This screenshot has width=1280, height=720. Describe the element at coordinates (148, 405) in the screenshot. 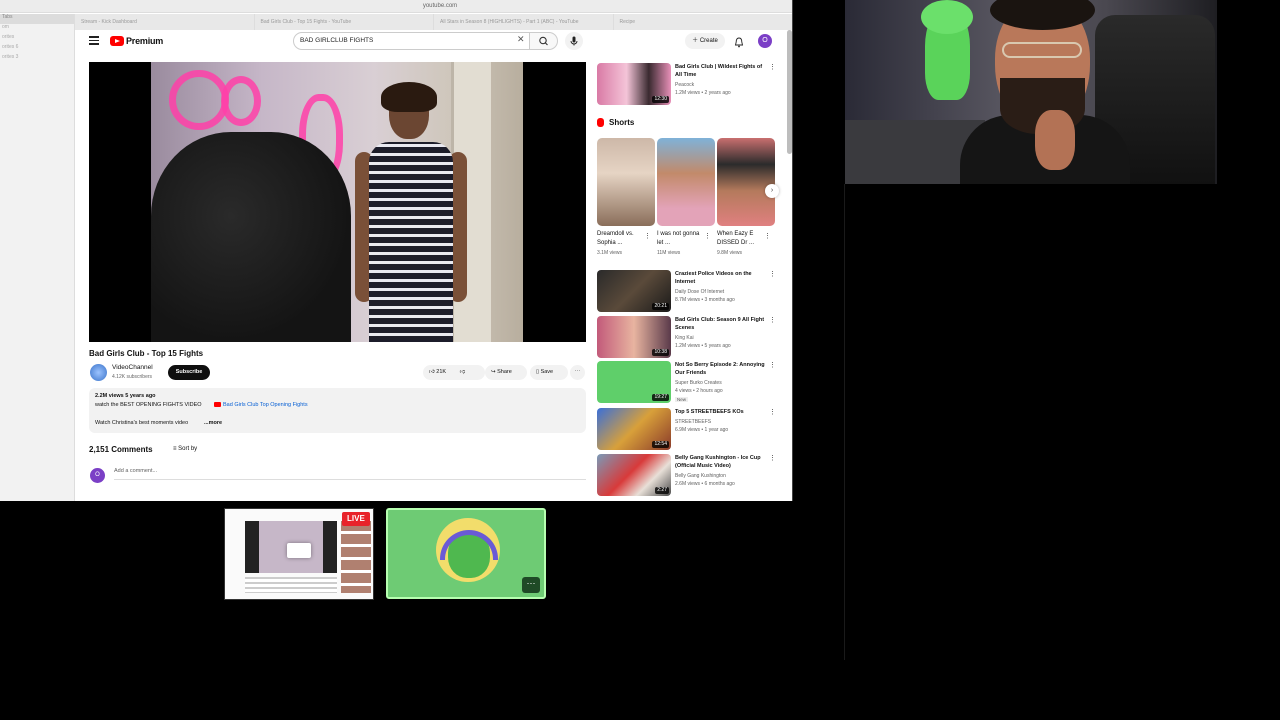

I see `description-line: watch the BEST OPENING FIGHTS VIDEO` at that location.